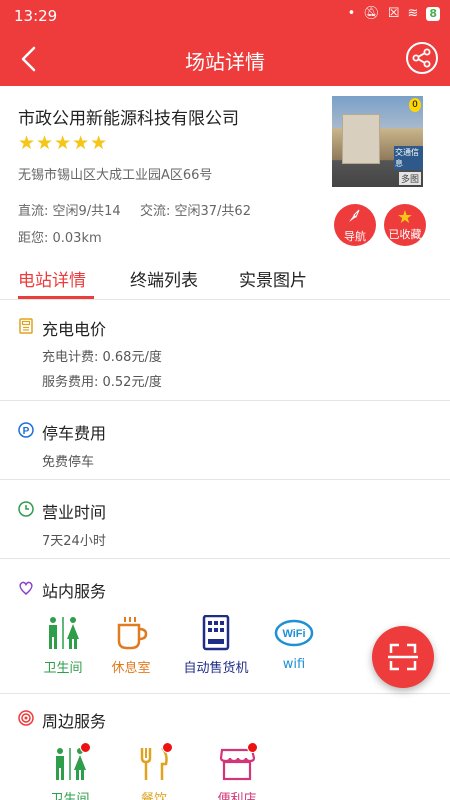 The width and height of the screenshot is (450, 800). Describe the element at coordinates (102, 382) in the screenshot. I see `service-fee: 服务费用: 0.52元/度` at that location.